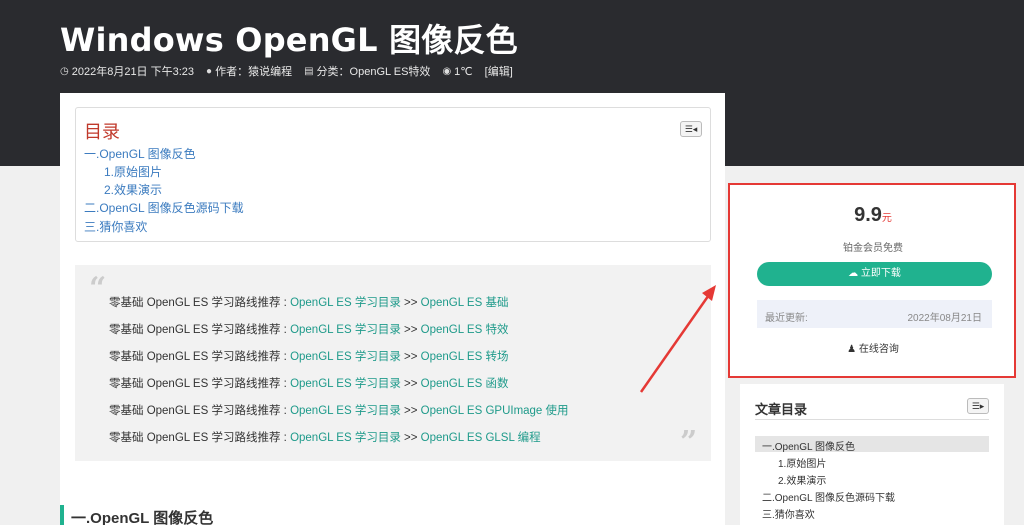 This screenshot has width=1024, height=525. What do you see at coordinates (289, 40) in the screenshot?
I see `page-title: Windows OpenGL 图像反色` at bounding box center [289, 40].